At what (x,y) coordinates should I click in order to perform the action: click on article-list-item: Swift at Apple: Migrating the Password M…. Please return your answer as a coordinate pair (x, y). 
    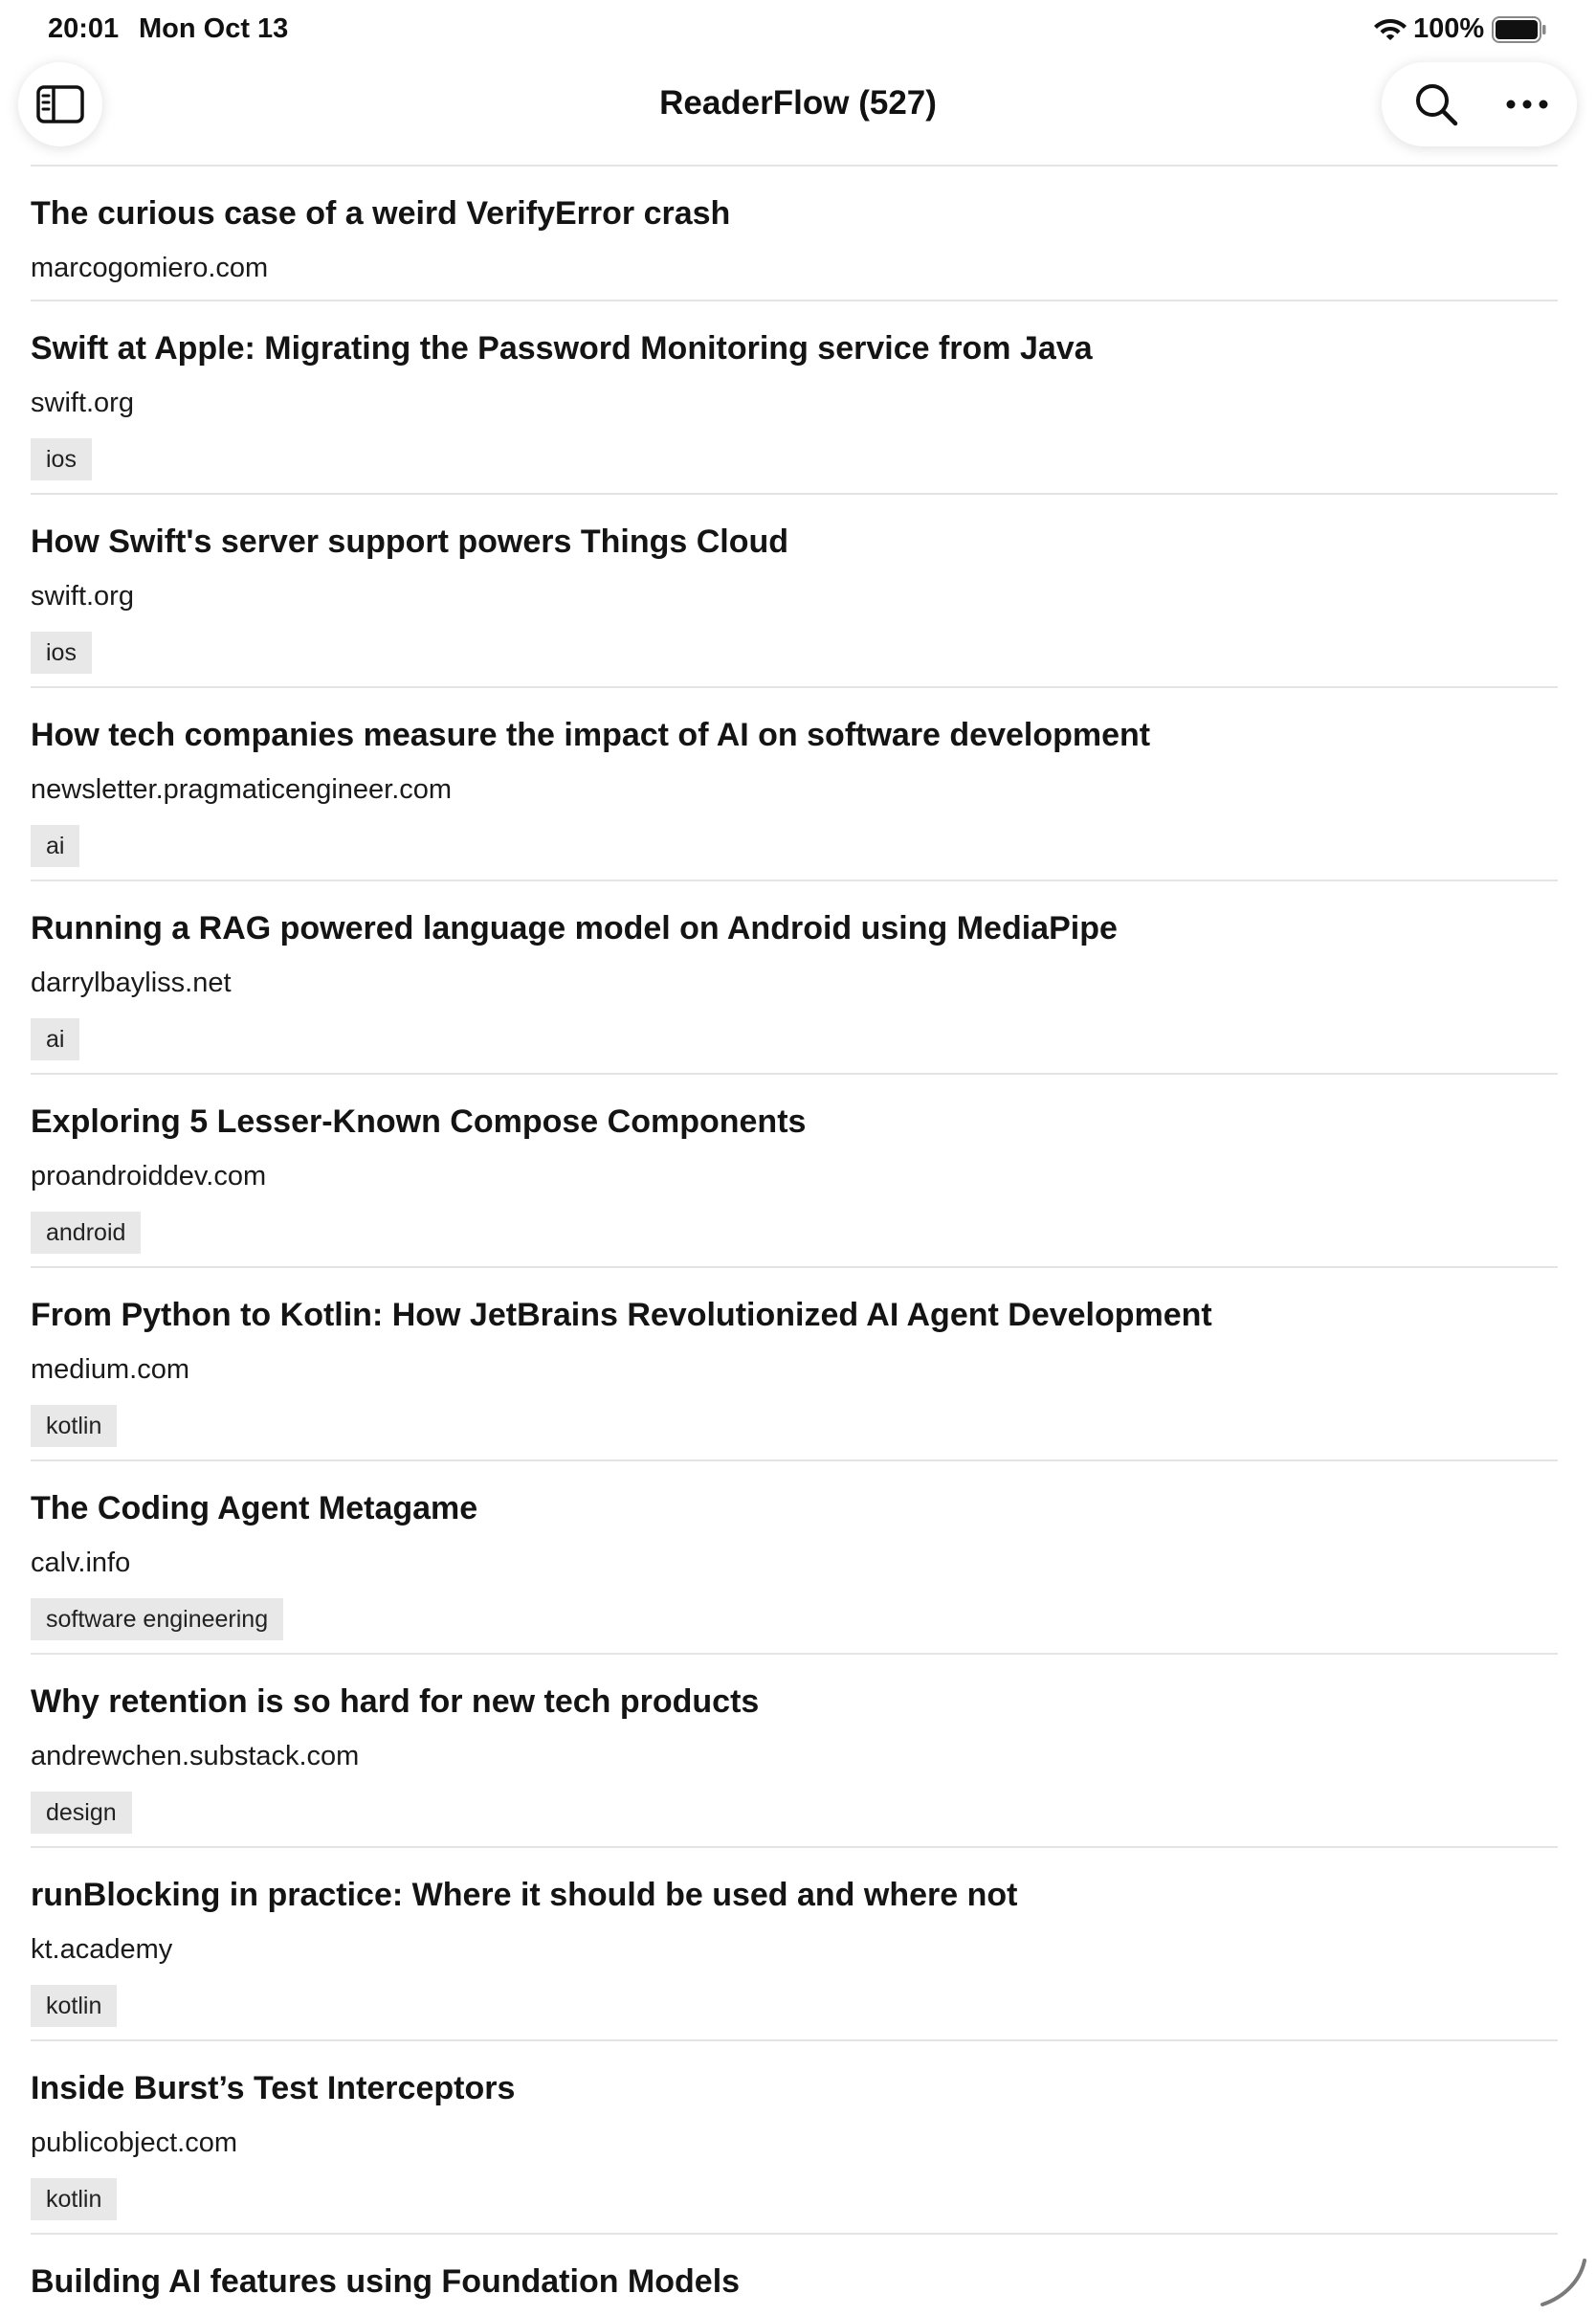
    Looking at the image, I should click on (795, 398).